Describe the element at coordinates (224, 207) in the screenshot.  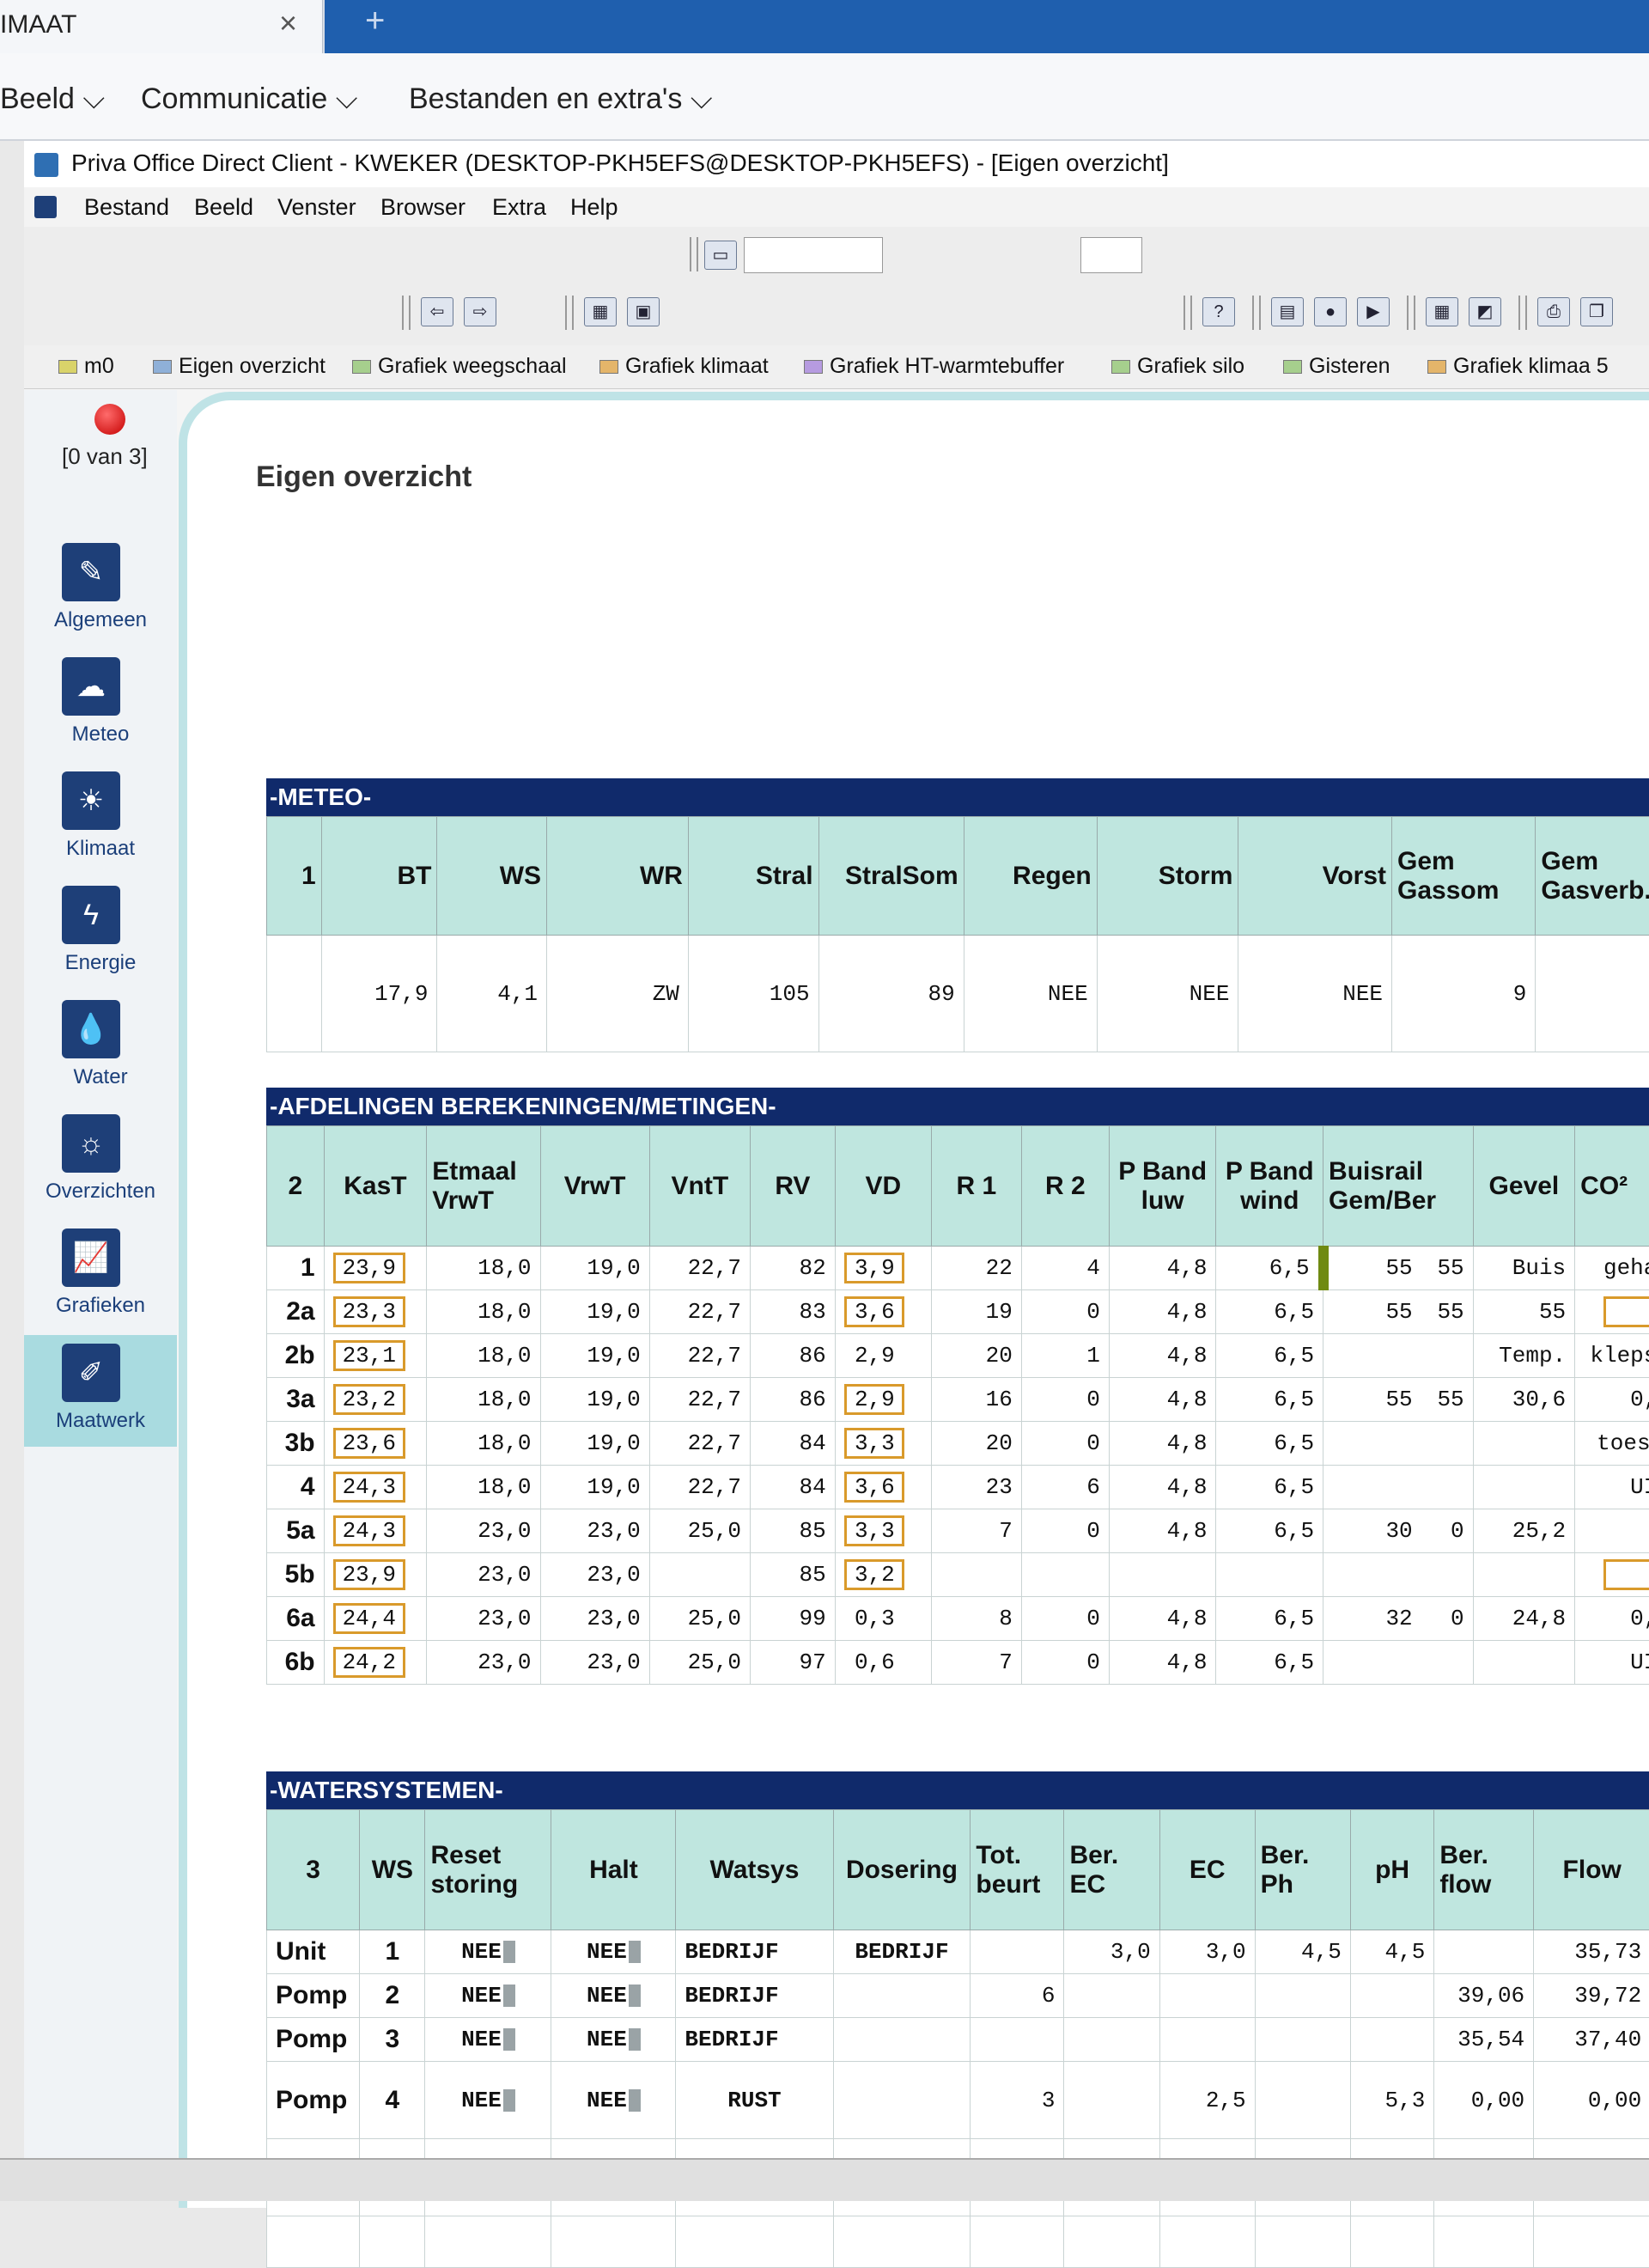
I see `menu-beeld: Beeld` at that location.